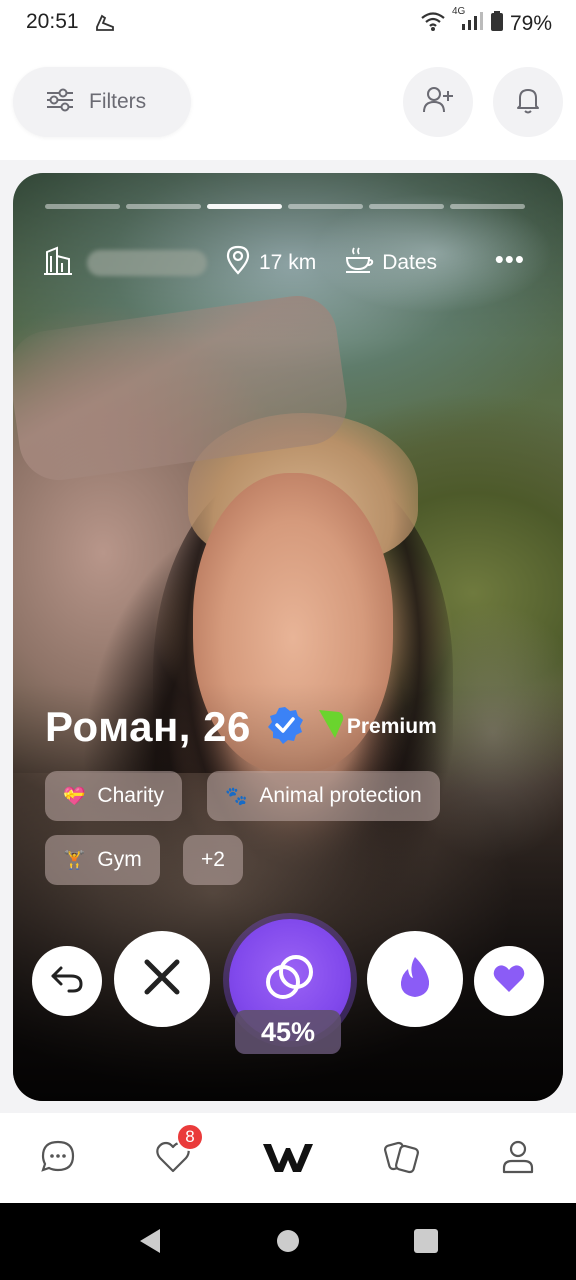  What do you see at coordinates (285, 727) in the screenshot?
I see `verified-badge-icon` at bounding box center [285, 727].